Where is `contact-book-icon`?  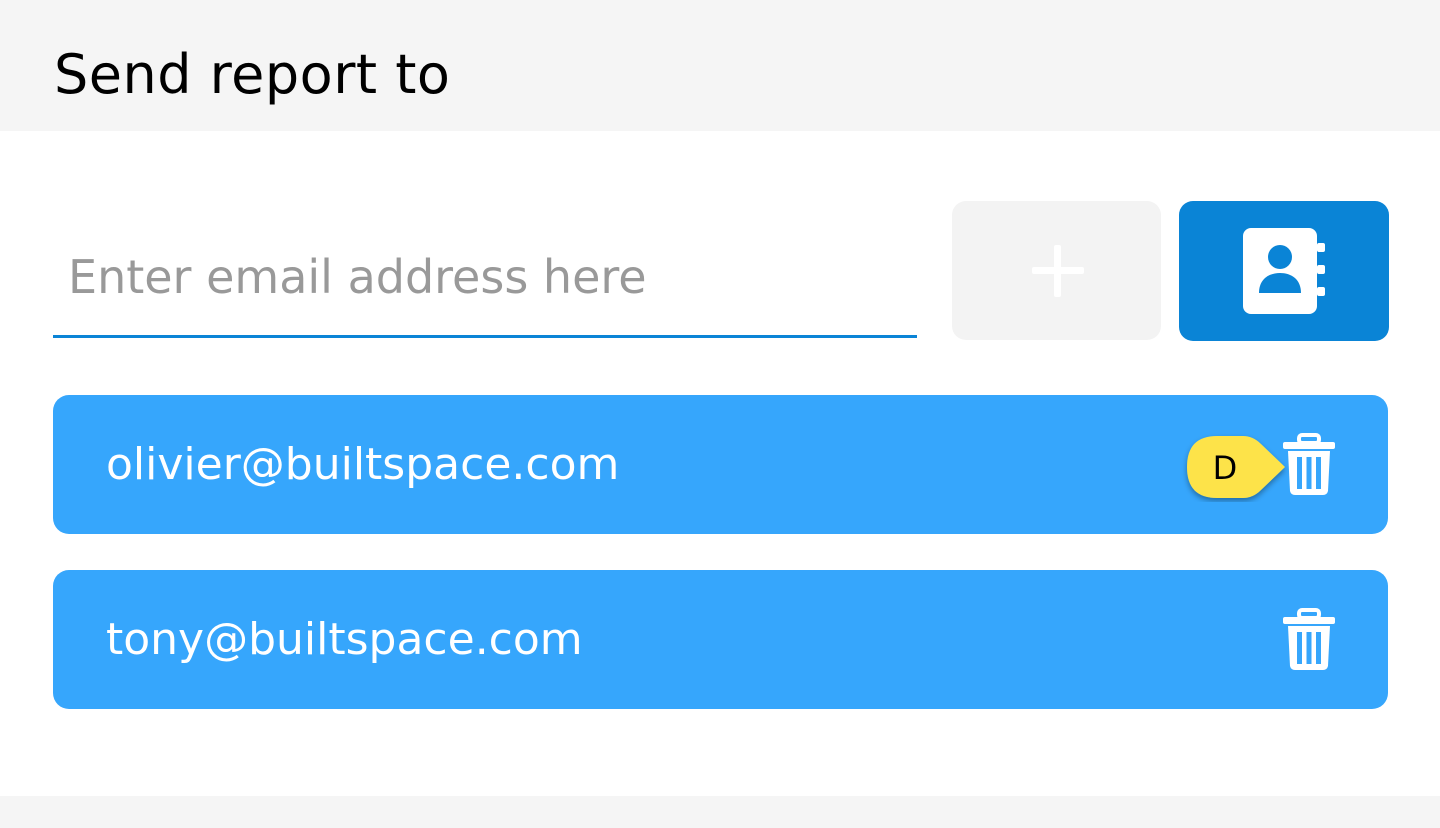 contact-book-icon is located at coordinates (1284, 271).